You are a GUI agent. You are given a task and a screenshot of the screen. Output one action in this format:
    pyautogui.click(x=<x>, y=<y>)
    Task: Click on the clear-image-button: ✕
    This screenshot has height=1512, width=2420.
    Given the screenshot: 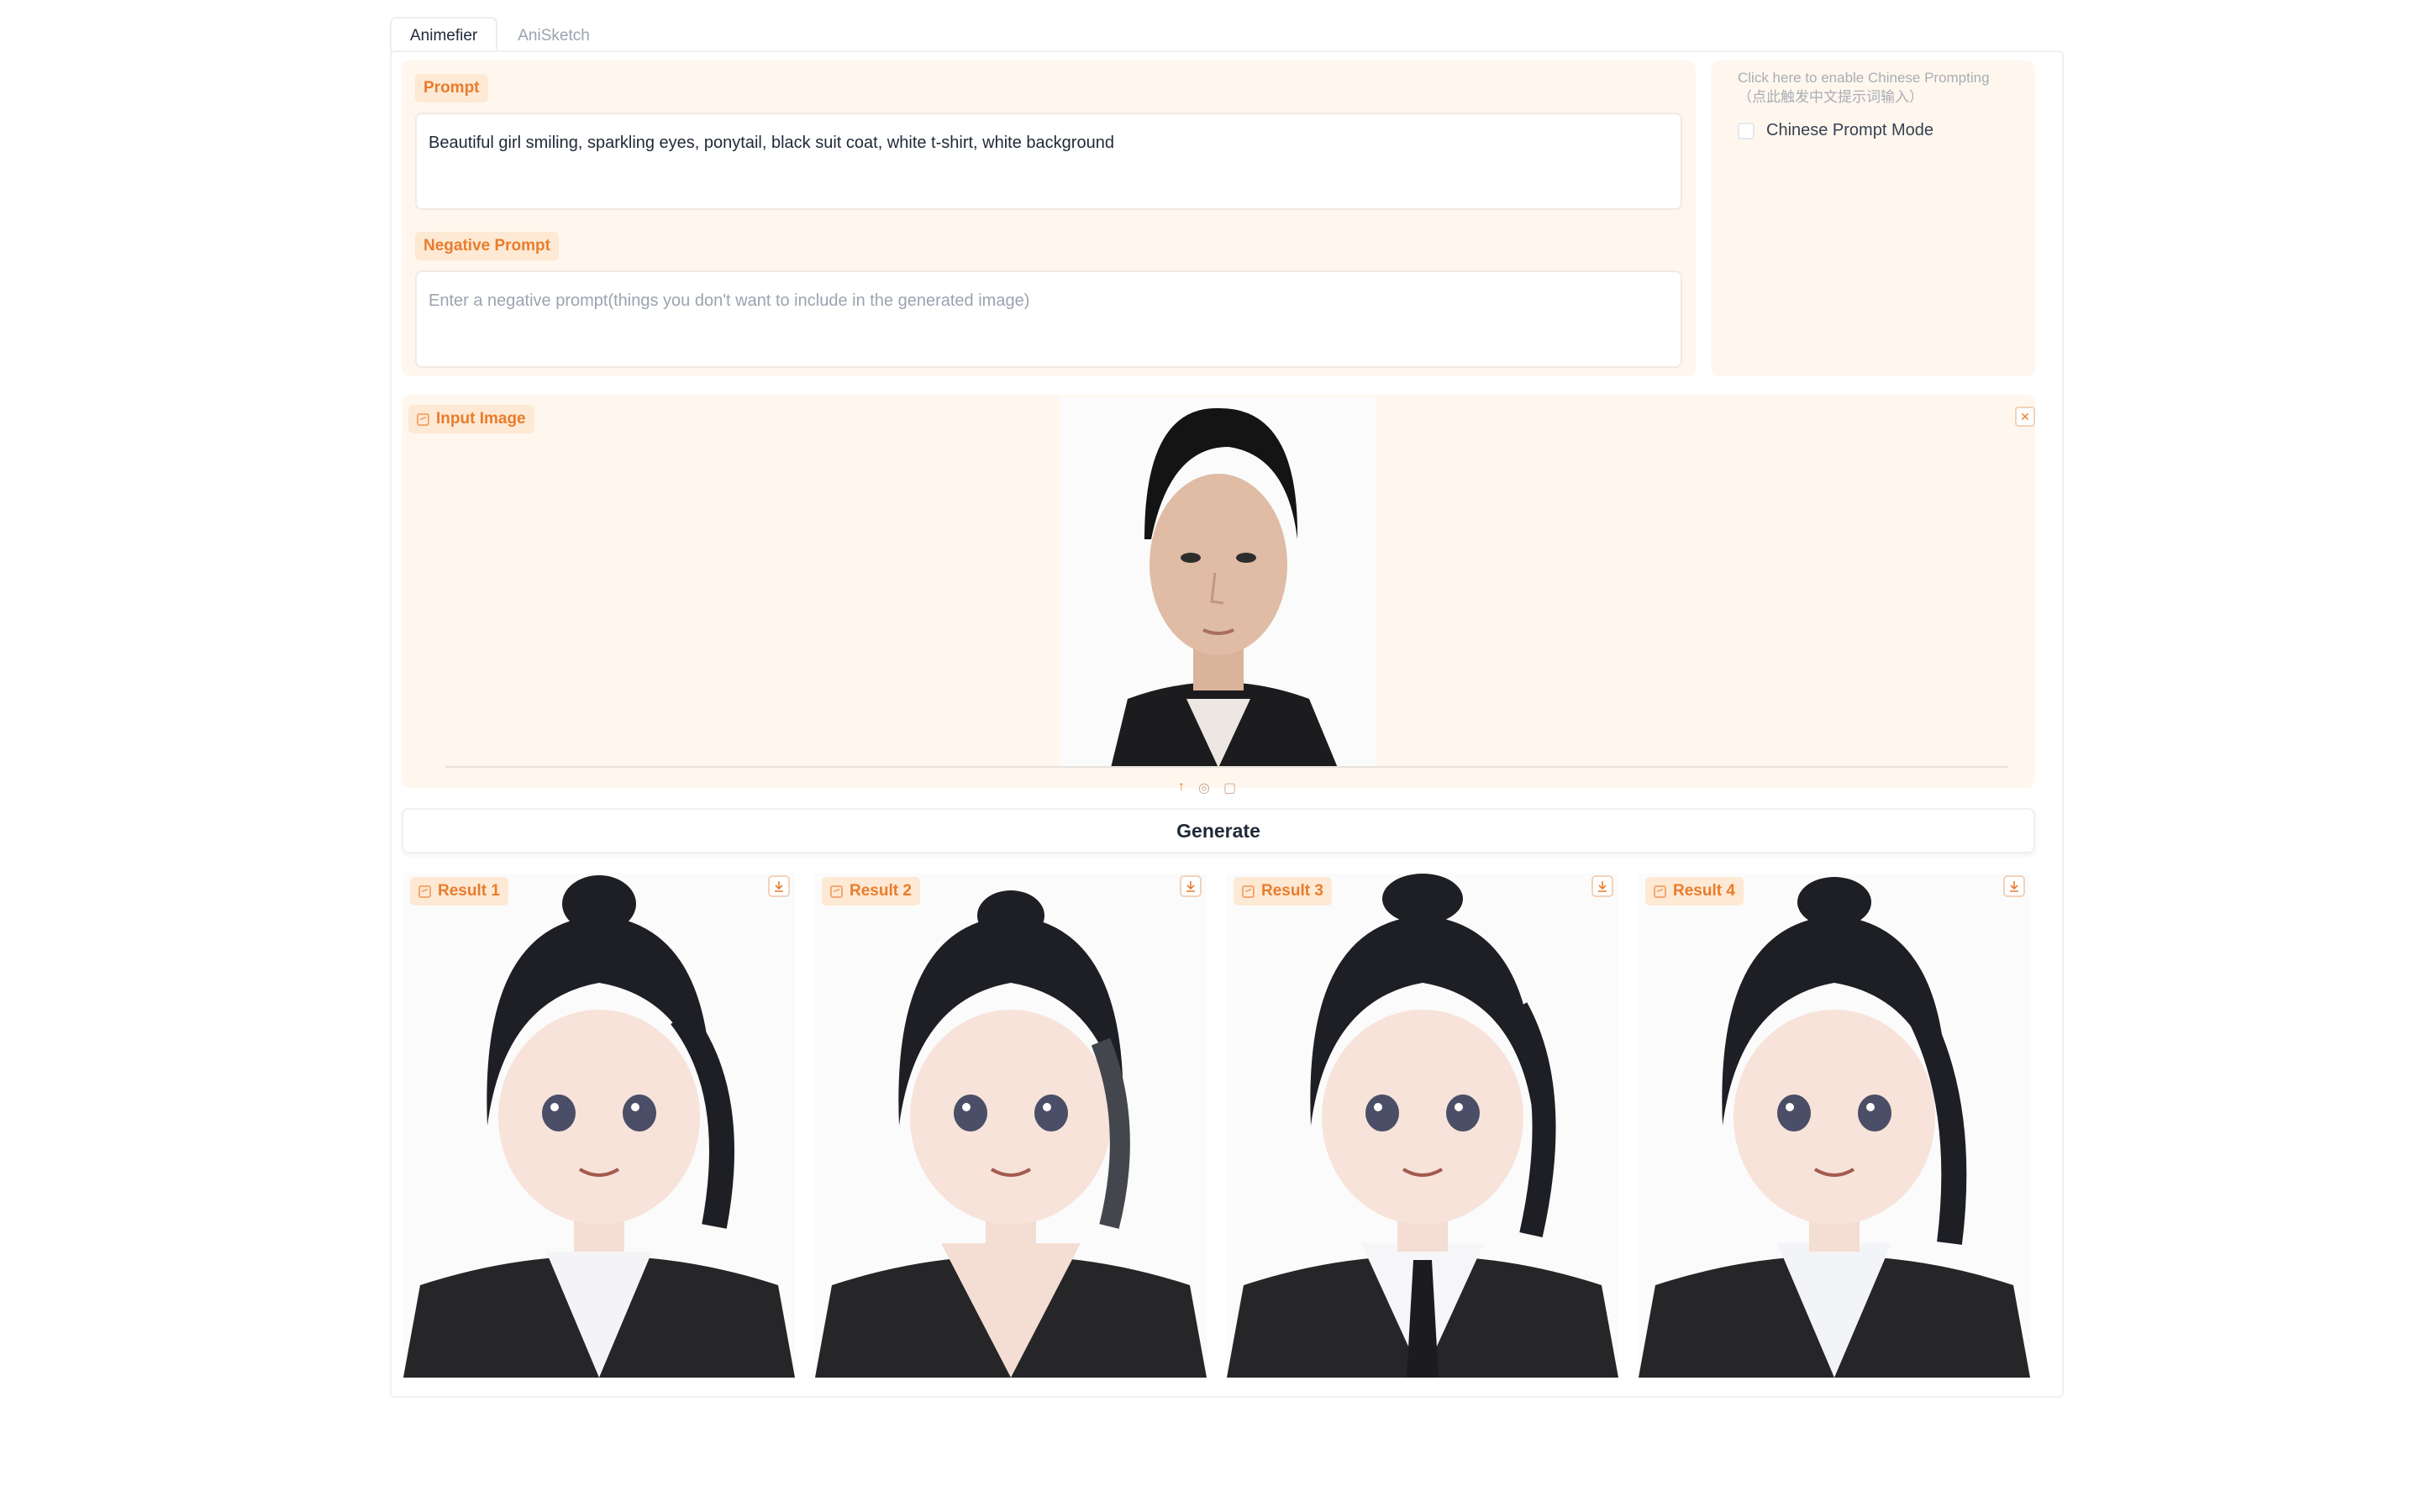 What is the action you would take?
    pyautogui.click(x=2025, y=417)
    